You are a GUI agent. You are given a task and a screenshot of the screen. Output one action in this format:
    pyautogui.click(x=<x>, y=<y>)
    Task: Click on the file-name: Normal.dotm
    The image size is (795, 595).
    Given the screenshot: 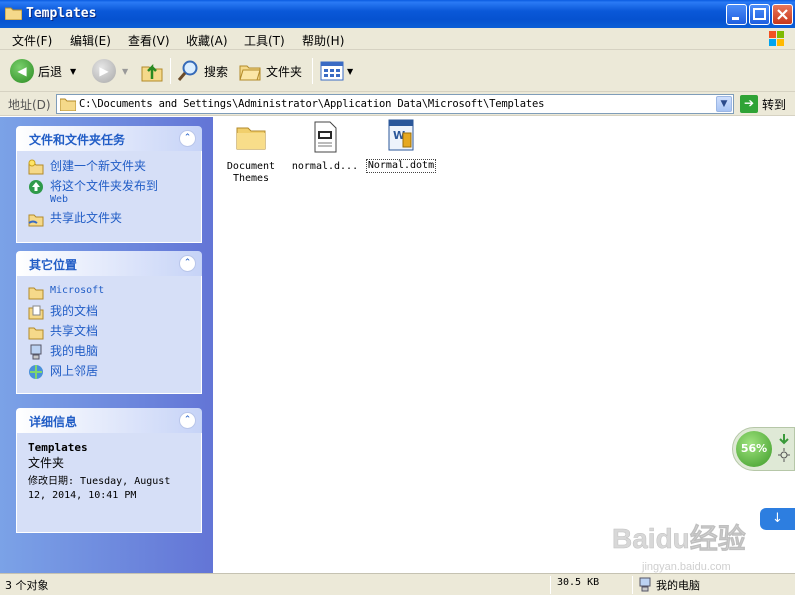 What is the action you would take?
    pyautogui.click(x=401, y=166)
    